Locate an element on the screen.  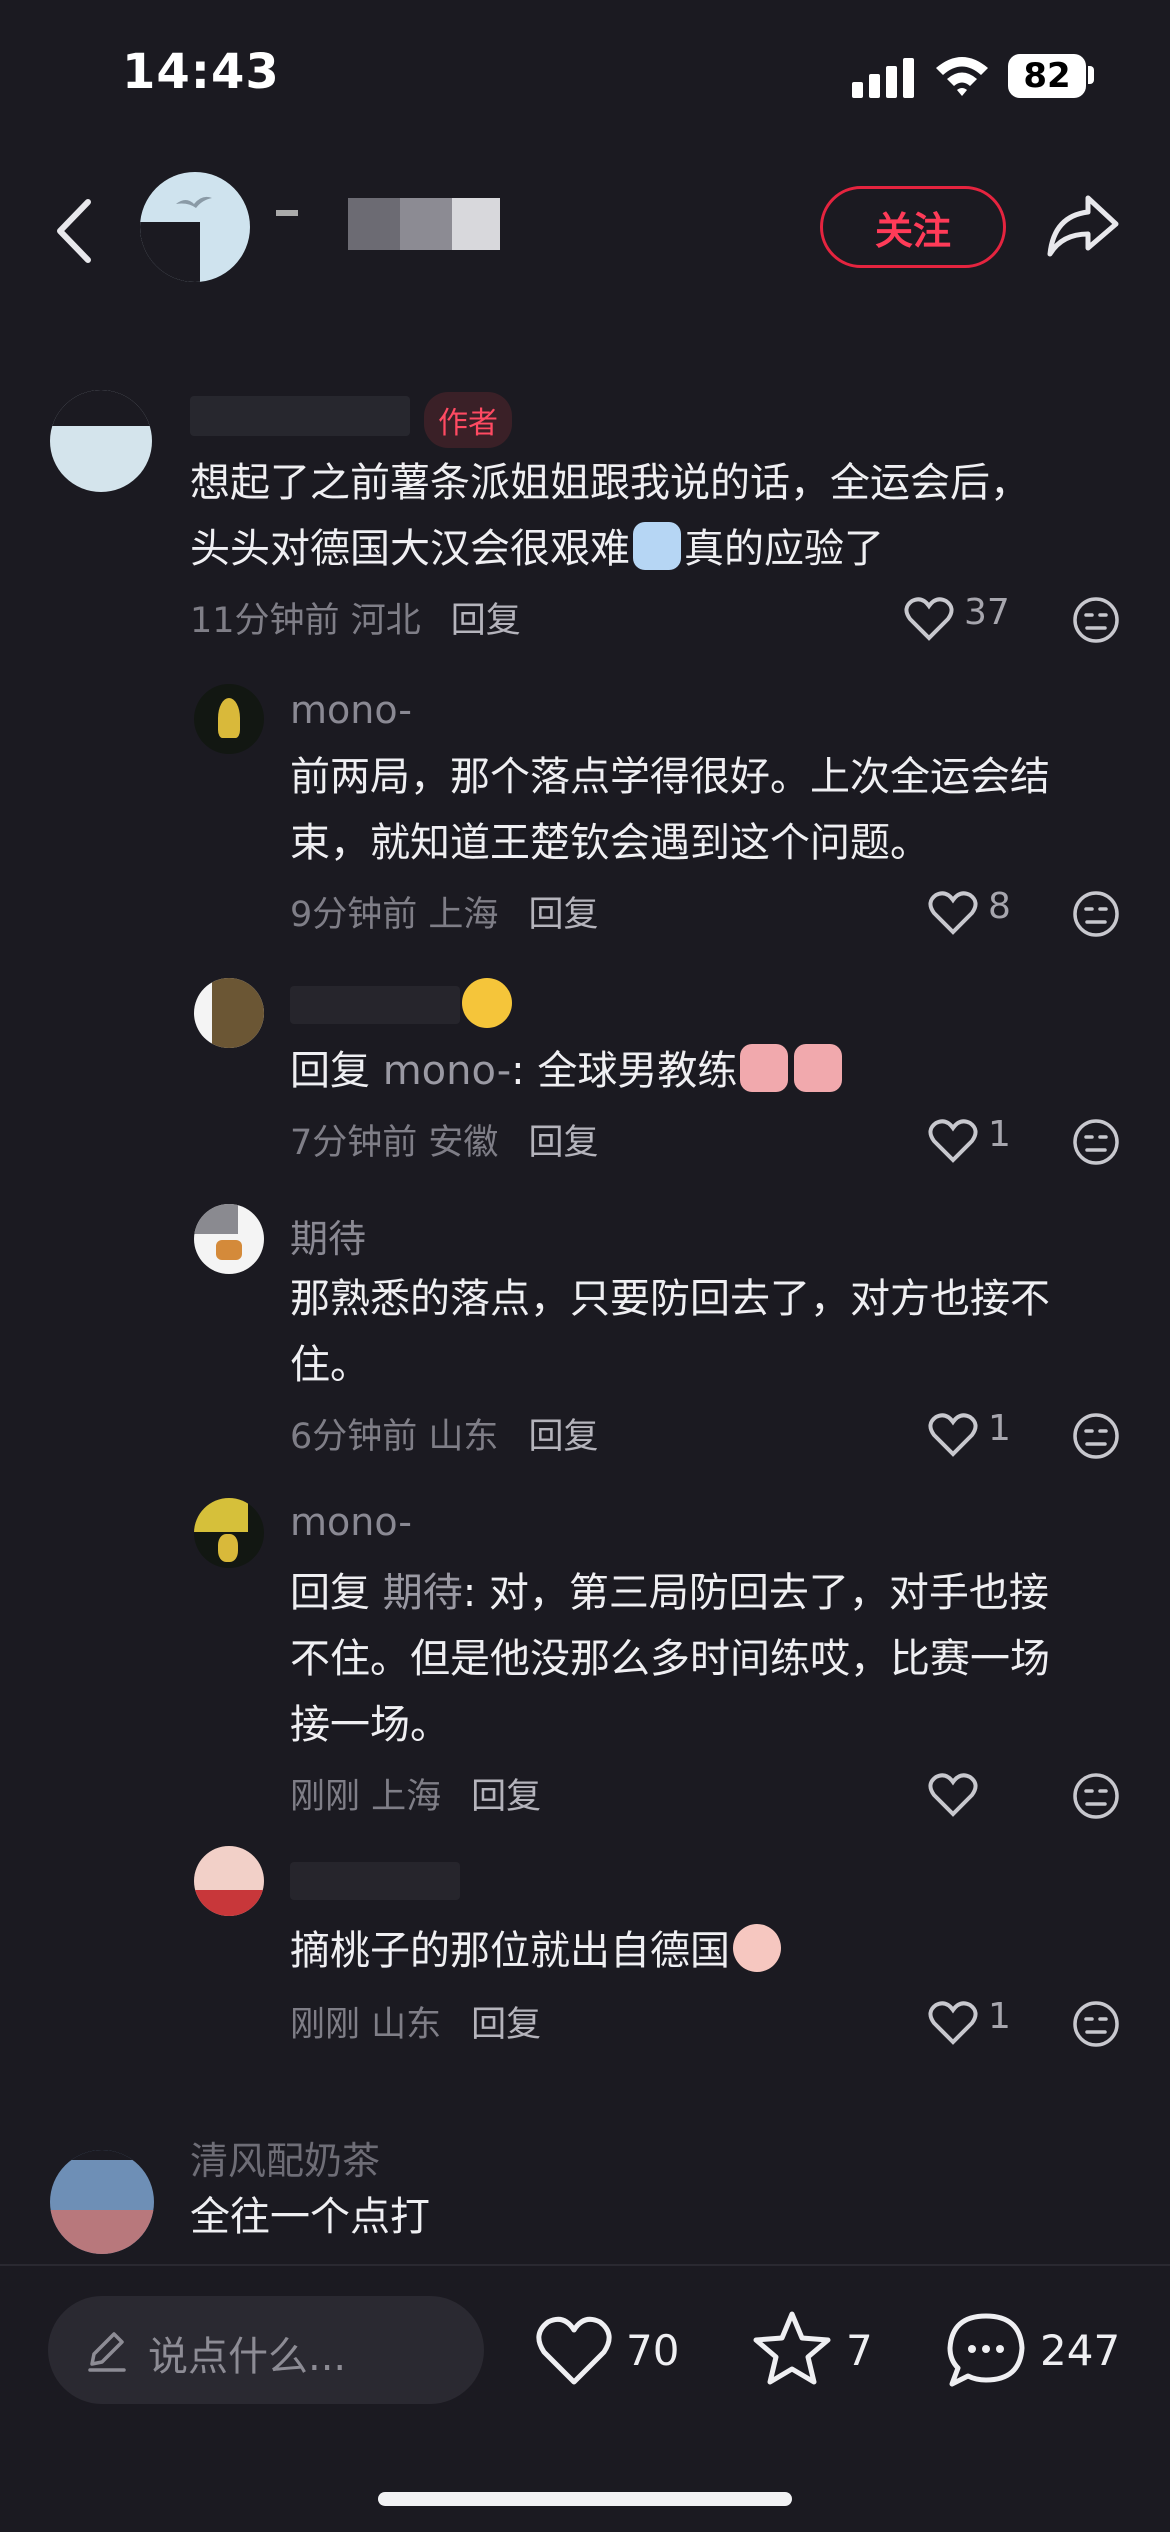
battery-level: 82 is located at coordinates (1047, 76).